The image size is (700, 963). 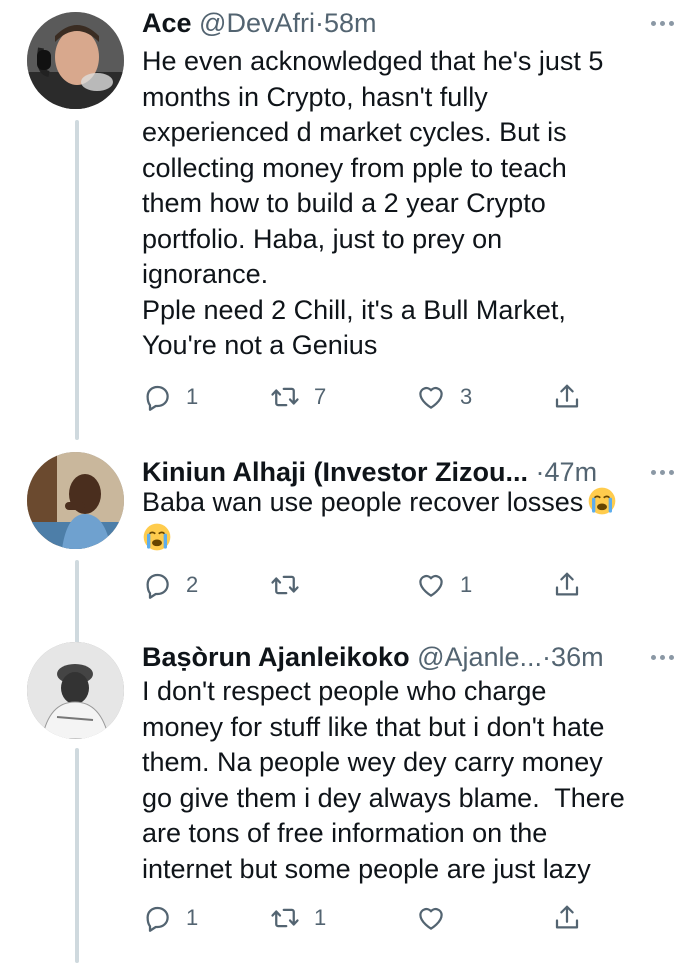 I want to click on retweet-button: 1, so click(x=298, y=918).